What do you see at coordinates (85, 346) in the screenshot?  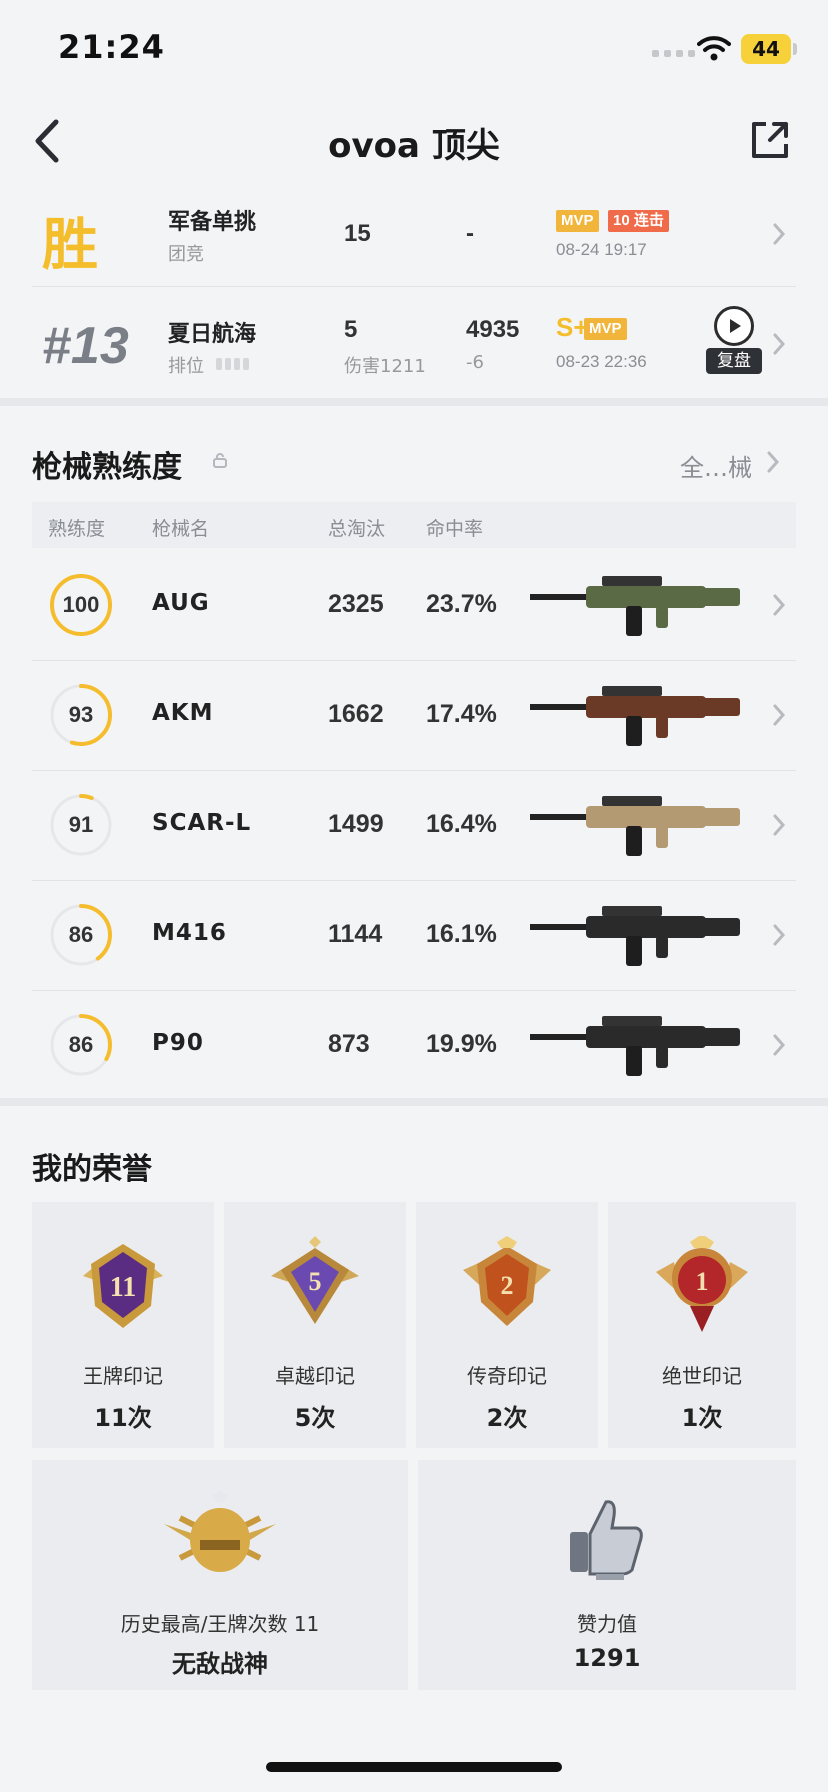 I see `match-result-rank: #13` at bounding box center [85, 346].